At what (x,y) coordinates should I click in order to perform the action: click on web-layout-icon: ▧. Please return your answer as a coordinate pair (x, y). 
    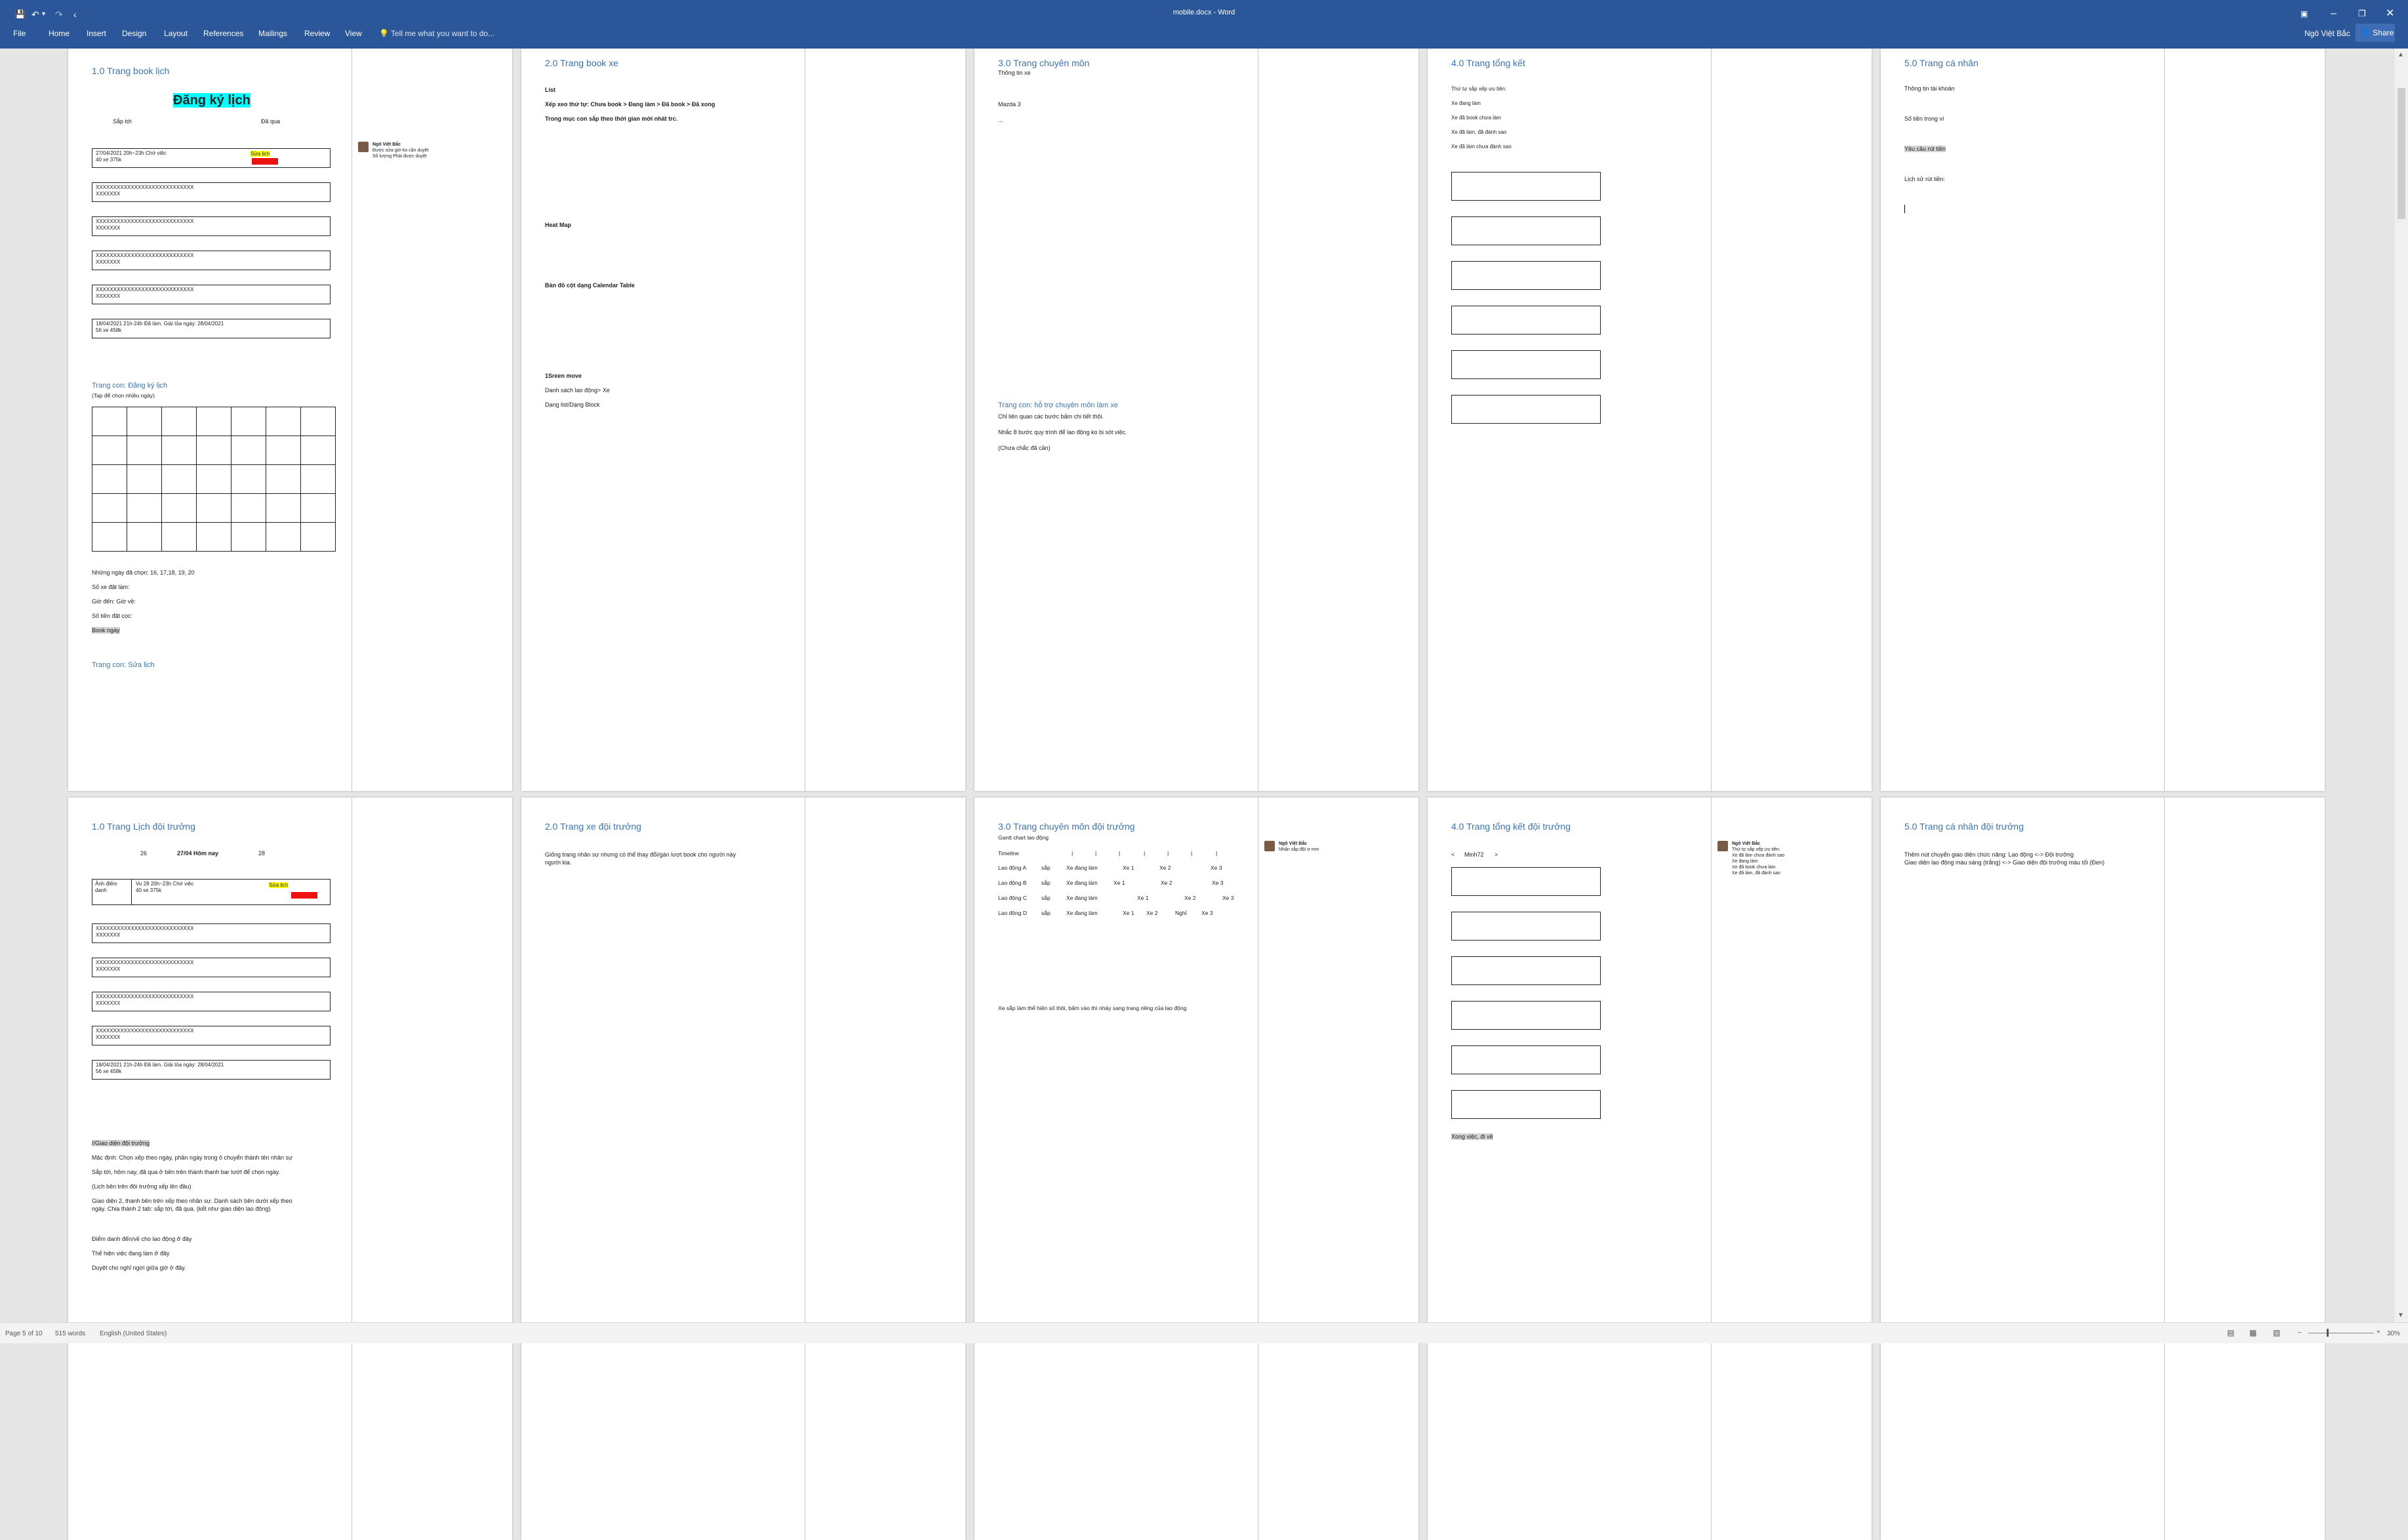
    Looking at the image, I should click on (2277, 1332).